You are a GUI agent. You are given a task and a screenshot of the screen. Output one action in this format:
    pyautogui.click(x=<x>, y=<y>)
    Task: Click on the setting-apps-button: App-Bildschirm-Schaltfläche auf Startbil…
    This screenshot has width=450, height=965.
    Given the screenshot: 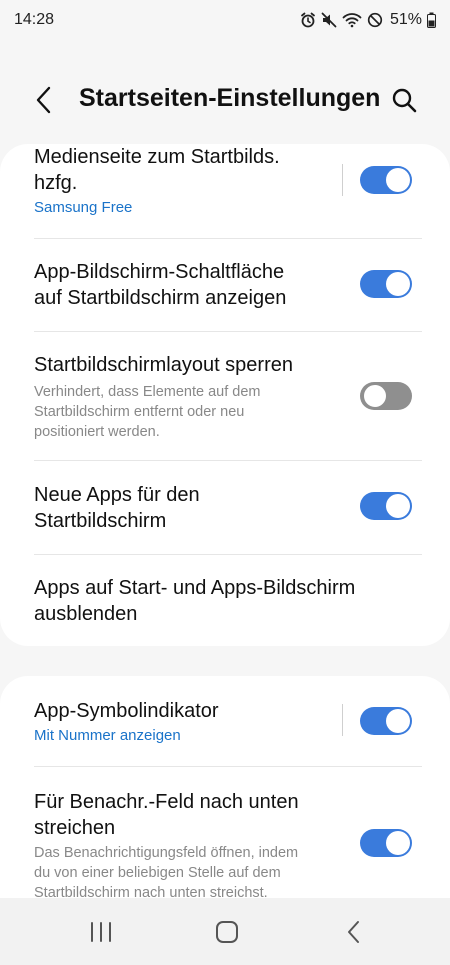 What is the action you would take?
    pyautogui.click(x=225, y=285)
    